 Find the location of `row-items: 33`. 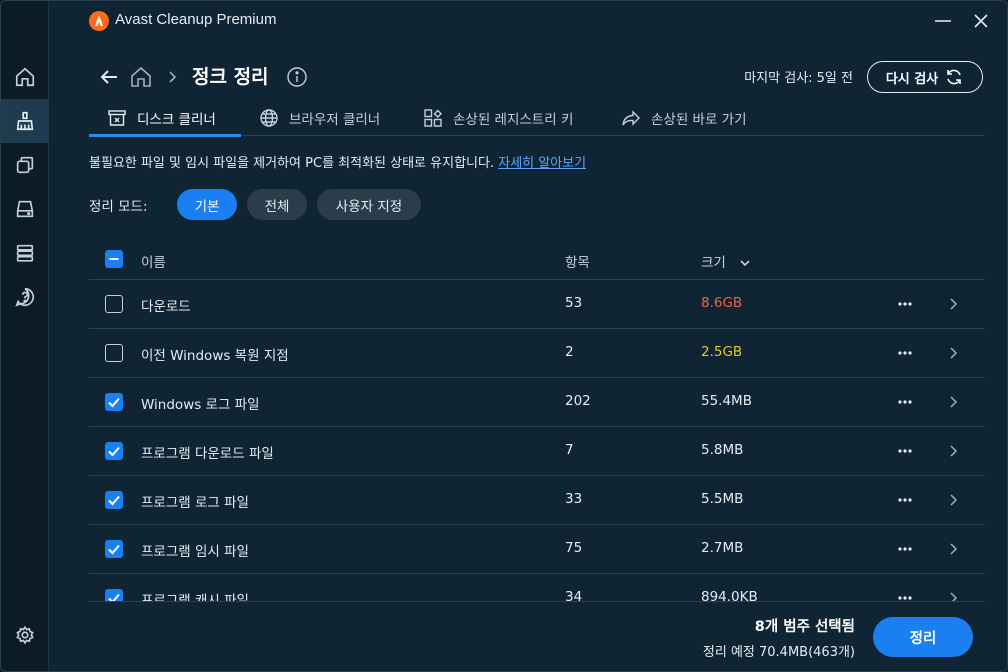

row-items: 33 is located at coordinates (574, 499).